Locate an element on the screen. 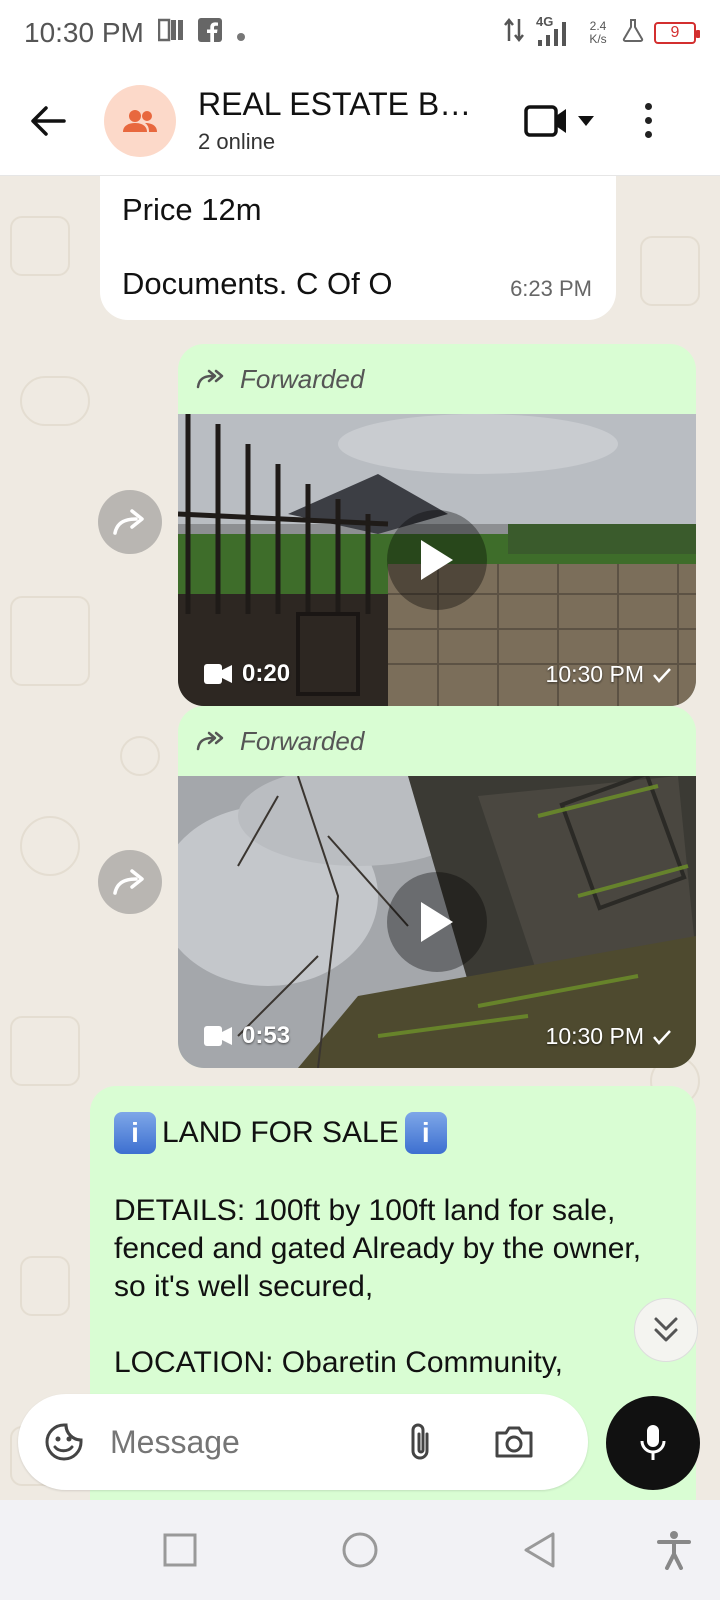  battery-level: 9 is located at coordinates (675, 32).